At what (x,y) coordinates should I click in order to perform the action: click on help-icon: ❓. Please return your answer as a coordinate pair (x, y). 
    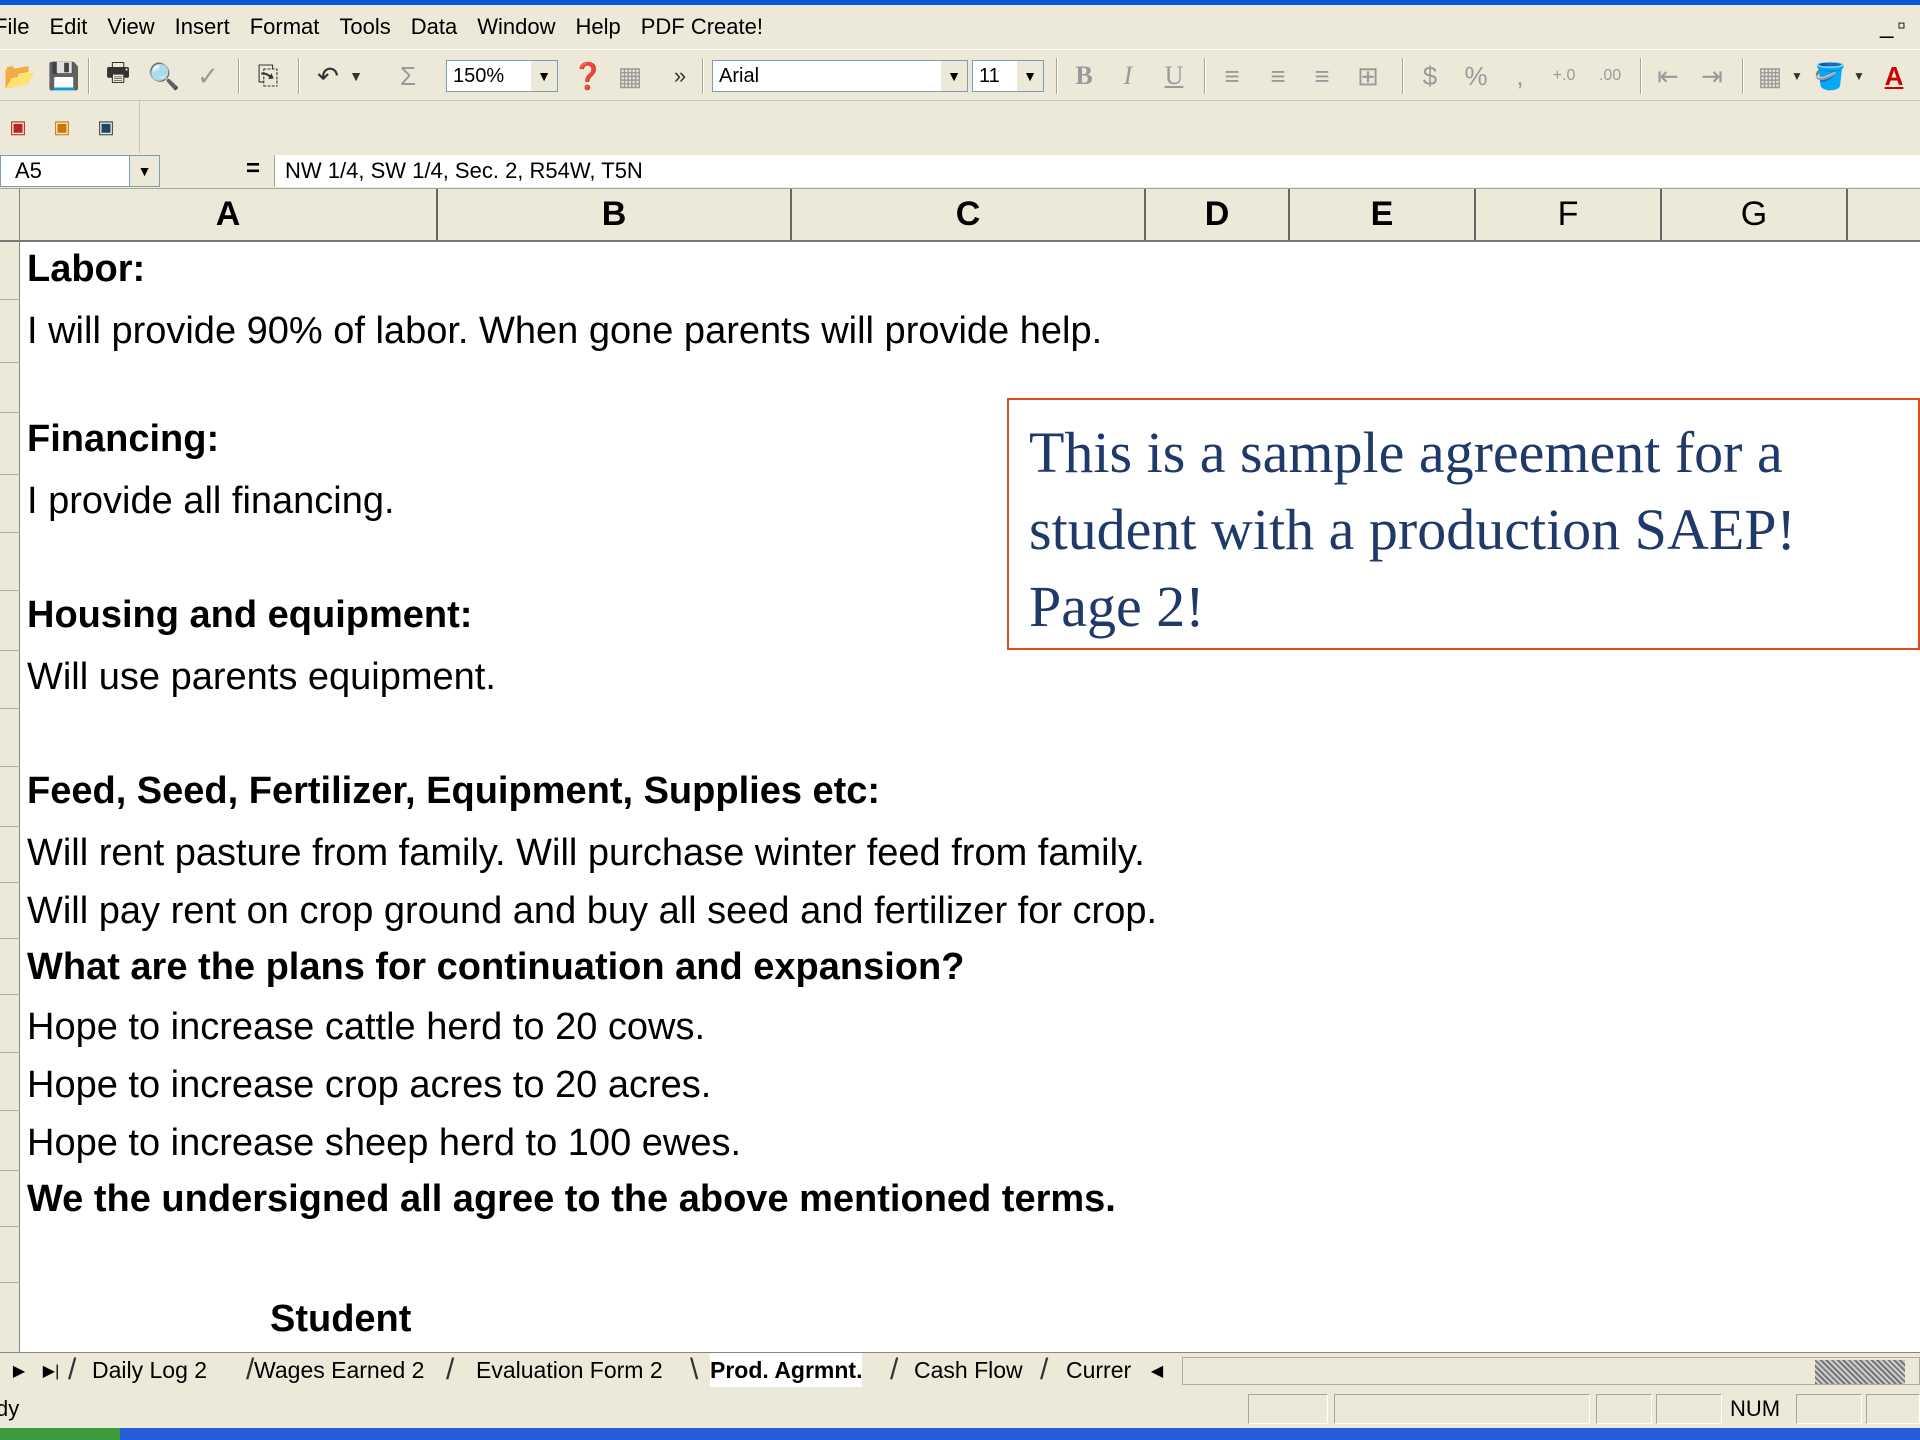
    Looking at the image, I should click on (588, 76).